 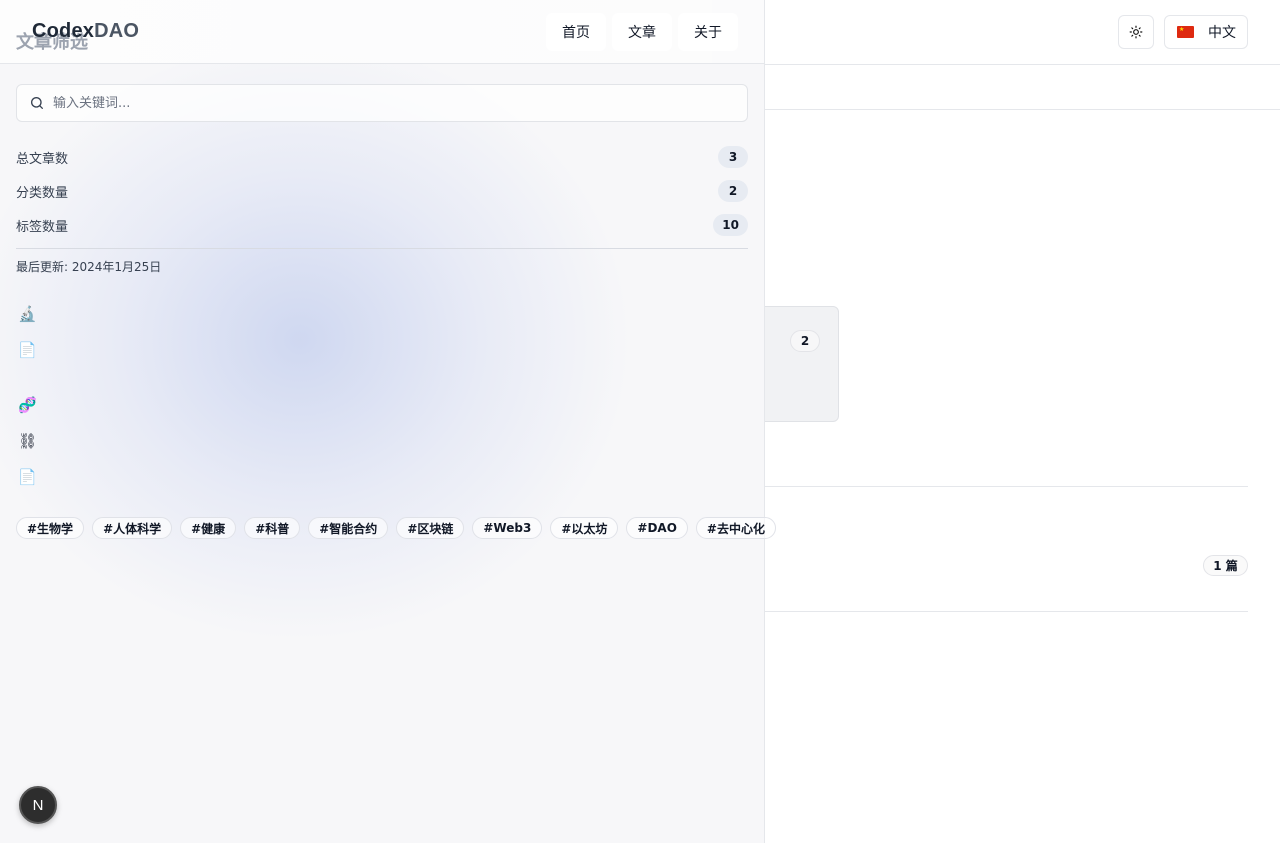 What do you see at coordinates (382, 225) in the screenshot?
I see `stat-tag-count: 标签数量 10` at bounding box center [382, 225].